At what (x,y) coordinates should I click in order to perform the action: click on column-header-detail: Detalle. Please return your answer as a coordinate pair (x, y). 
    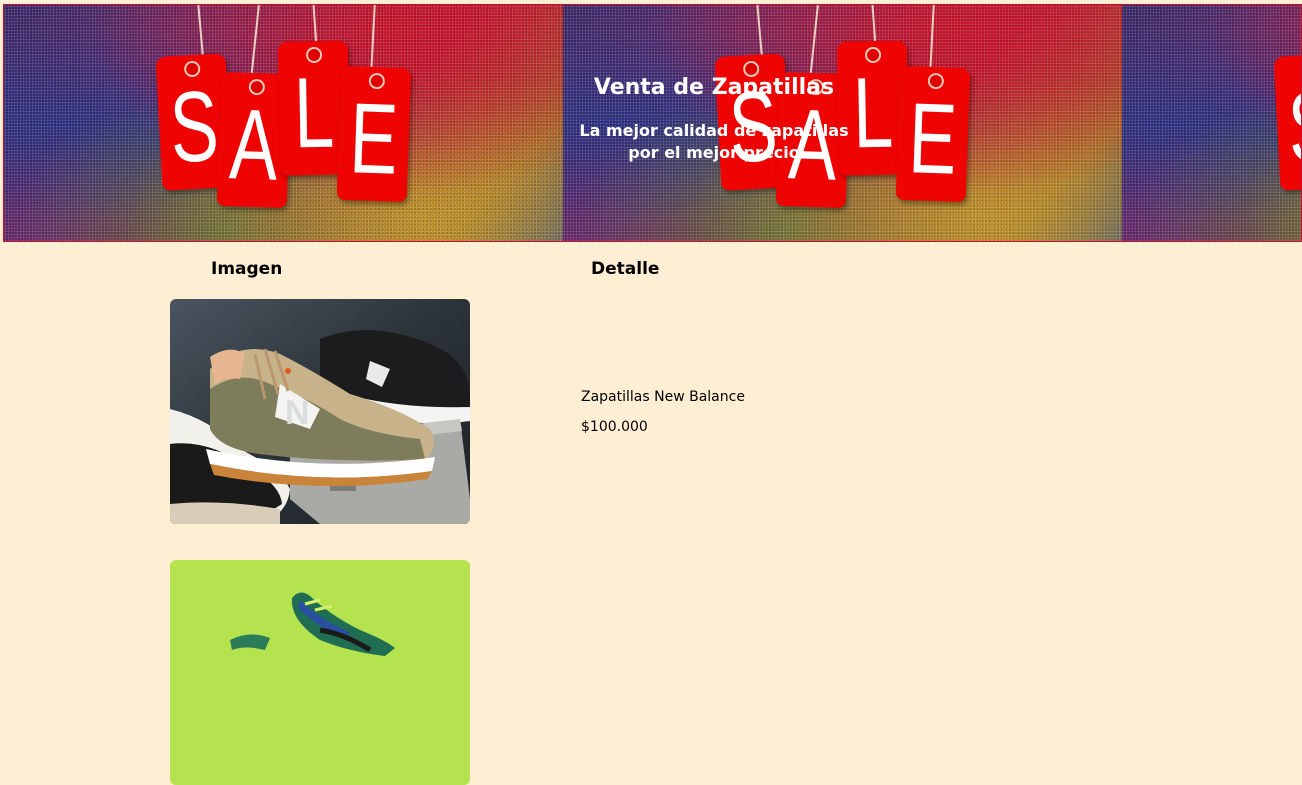
    Looking at the image, I should click on (625, 269).